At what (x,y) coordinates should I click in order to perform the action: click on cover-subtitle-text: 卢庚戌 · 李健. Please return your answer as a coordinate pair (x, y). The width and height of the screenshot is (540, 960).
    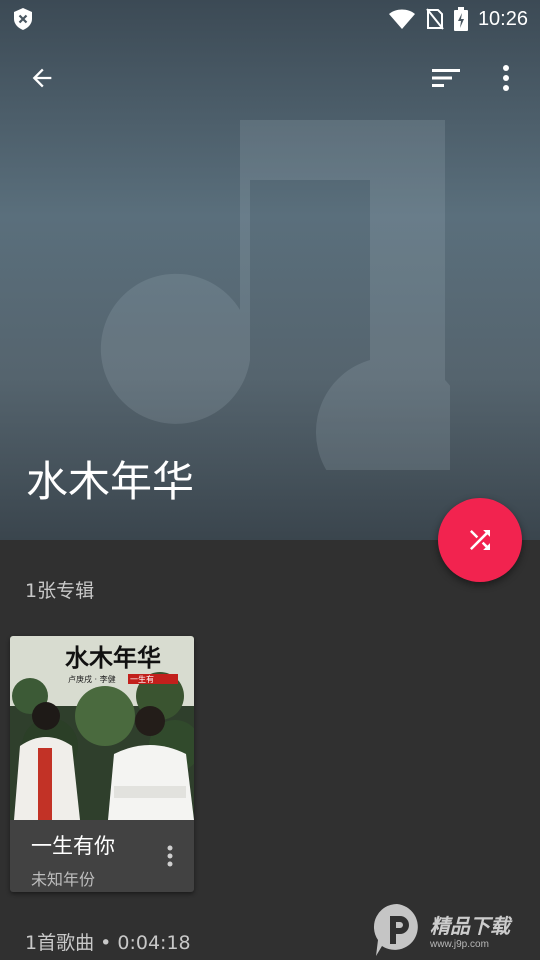
    Looking at the image, I should click on (92, 679).